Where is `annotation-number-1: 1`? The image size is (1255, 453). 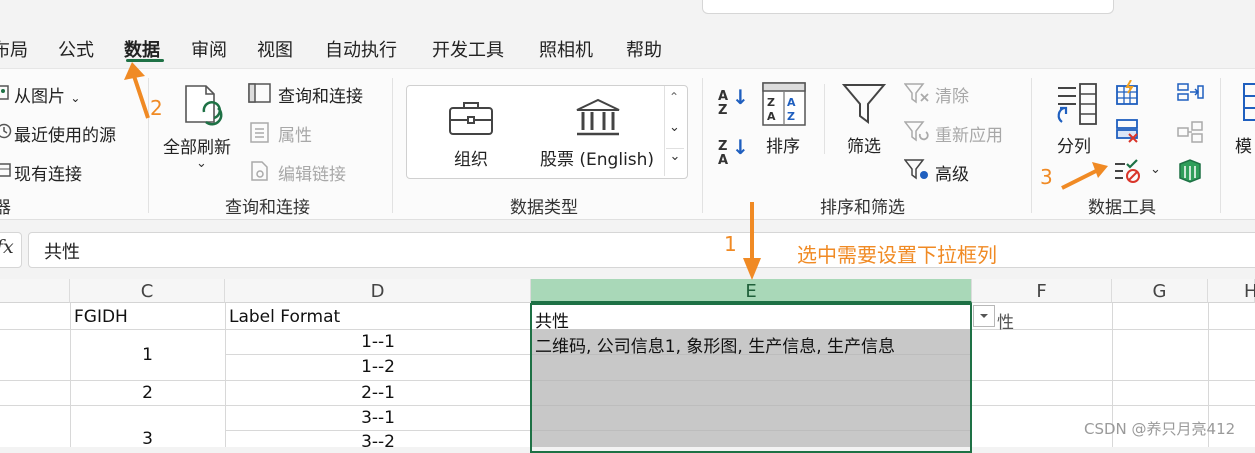
annotation-number-1: 1 is located at coordinates (730, 244).